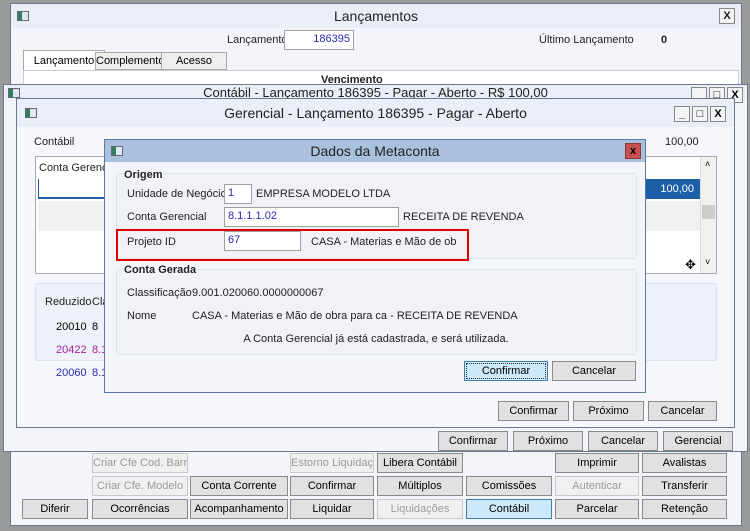  Describe the element at coordinates (376, 16) in the screenshot. I see `window-title: Lançamentos` at that location.